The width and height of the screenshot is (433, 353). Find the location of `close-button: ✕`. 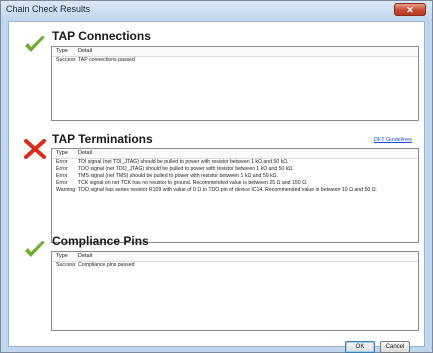

close-button: ✕ is located at coordinates (410, 9).